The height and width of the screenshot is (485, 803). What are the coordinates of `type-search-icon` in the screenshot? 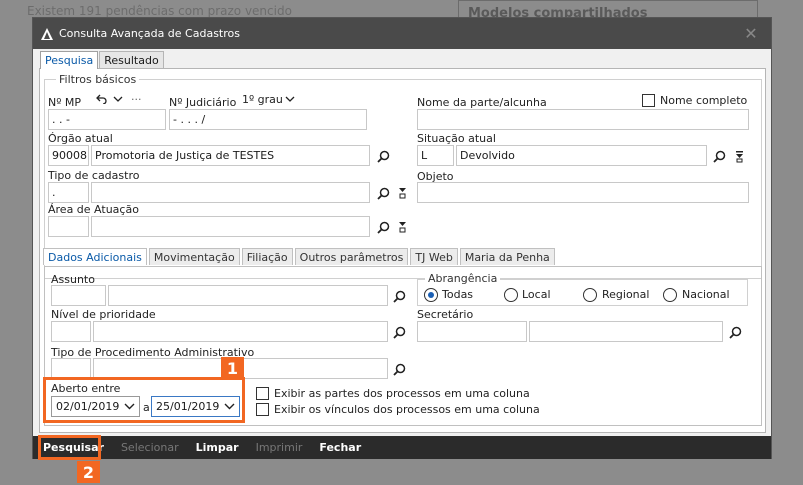 It's located at (383, 193).